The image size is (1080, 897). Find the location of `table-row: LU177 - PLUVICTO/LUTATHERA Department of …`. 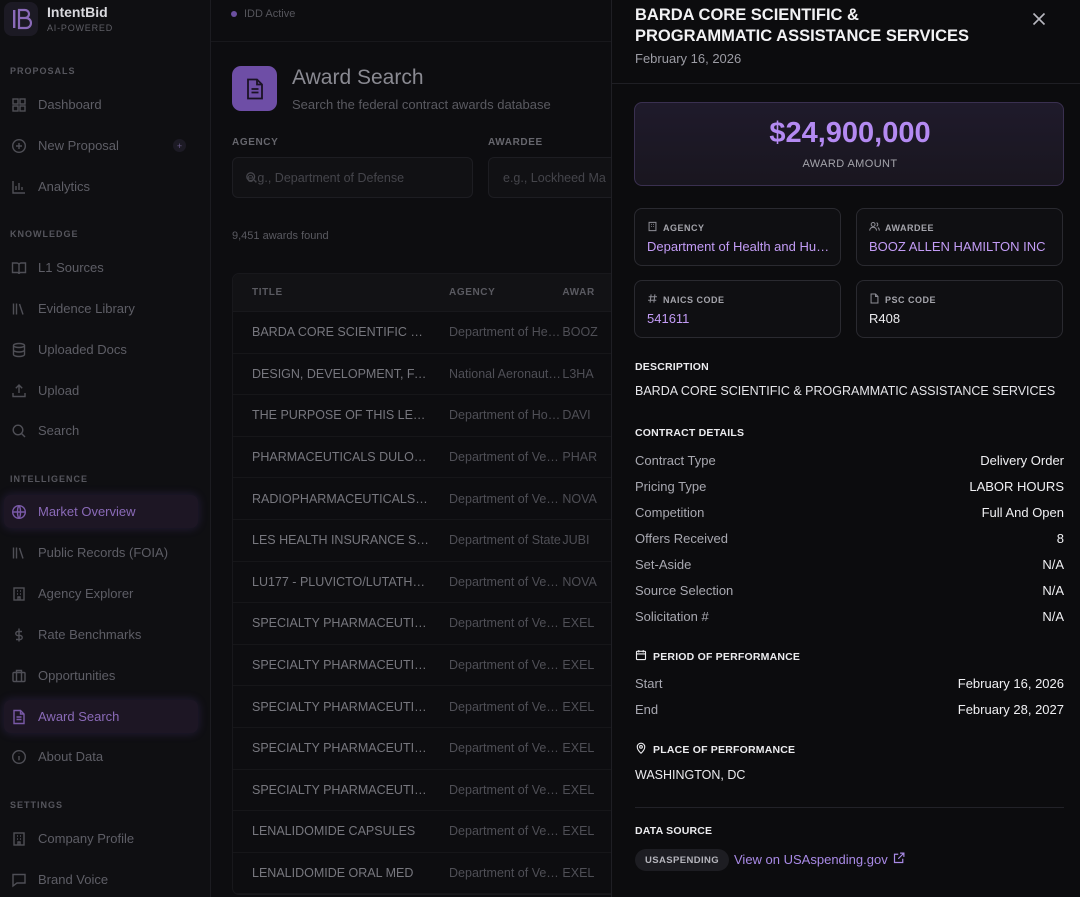

table-row: LU177 - PLUVICTO/LUTATHERA Department of … is located at coordinates (422, 583).